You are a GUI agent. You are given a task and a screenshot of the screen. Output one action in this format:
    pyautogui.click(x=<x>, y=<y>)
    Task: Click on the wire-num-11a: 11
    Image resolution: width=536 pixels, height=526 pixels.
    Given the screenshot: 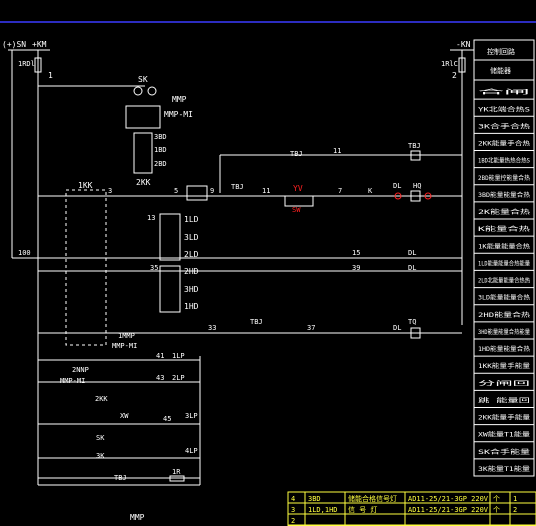 What is the action you would take?
    pyautogui.click(x=337, y=151)
    